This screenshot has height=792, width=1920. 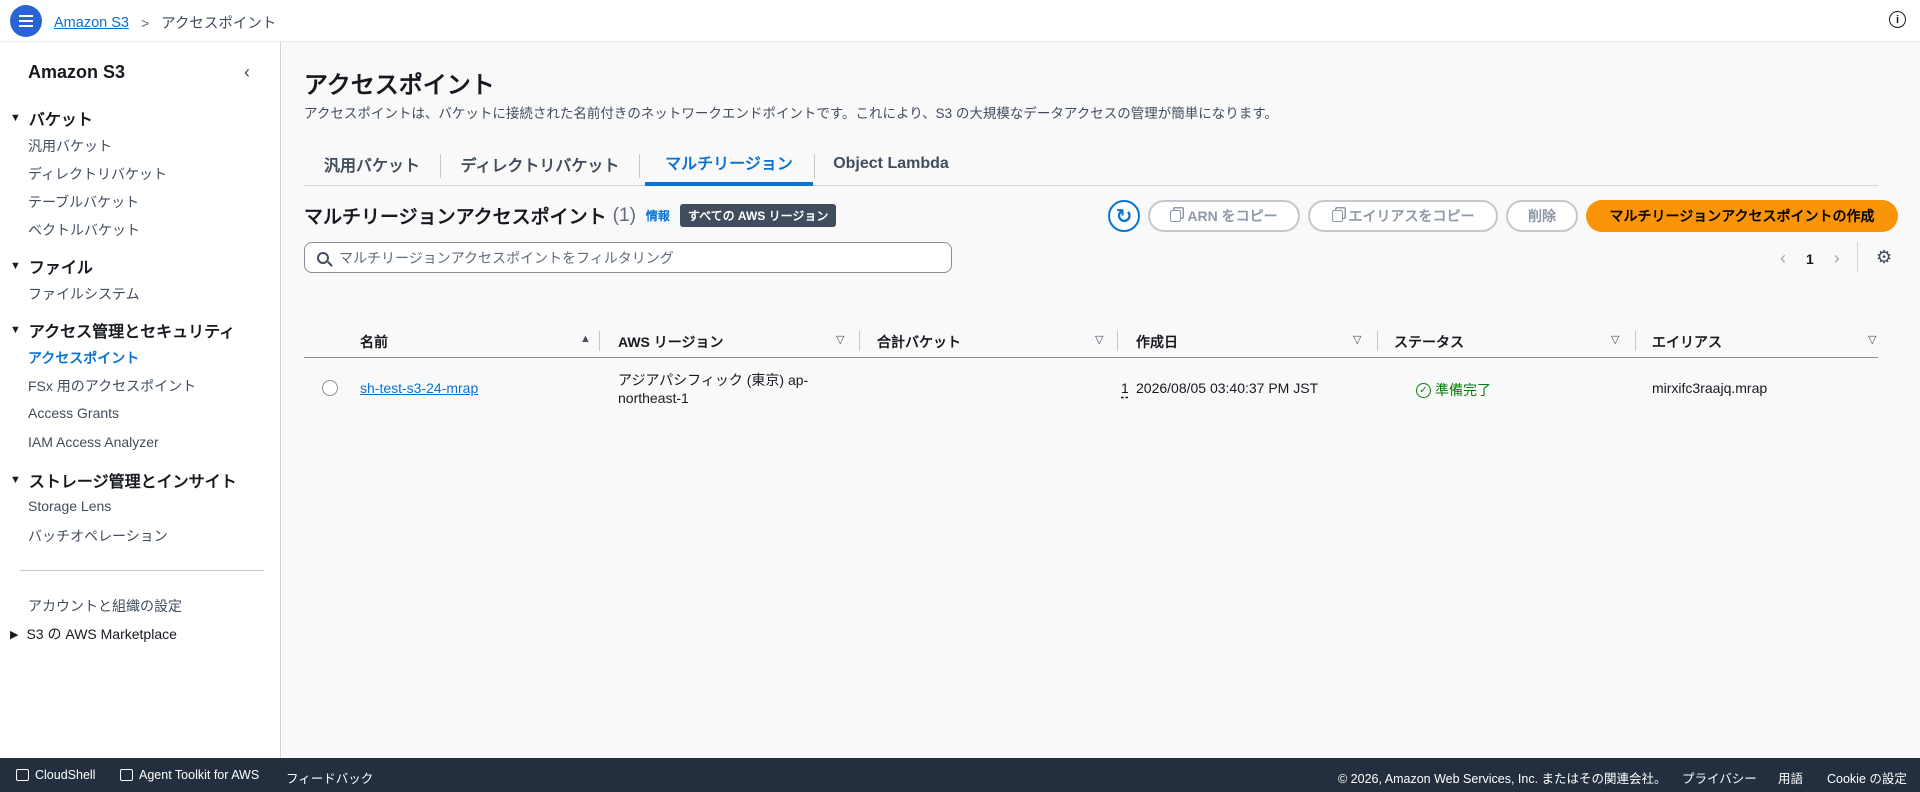 What do you see at coordinates (1125, 388) in the screenshot?
I see `row-total-buckets: 1` at bounding box center [1125, 388].